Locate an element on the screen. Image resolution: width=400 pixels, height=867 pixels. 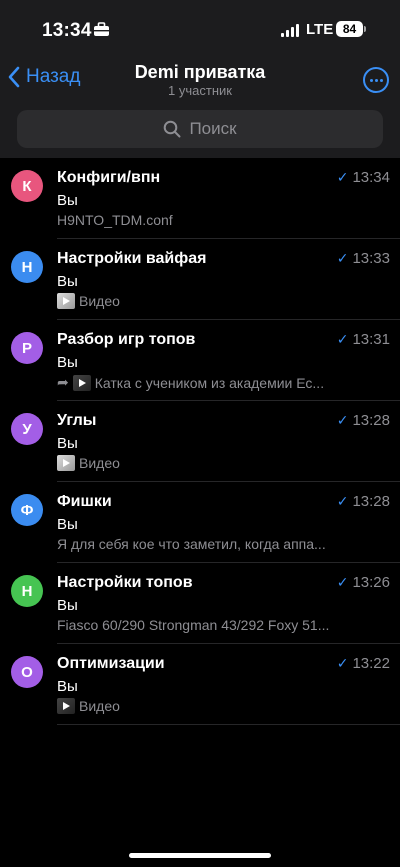
member-count: 1 участник is located at coordinates (200, 90).